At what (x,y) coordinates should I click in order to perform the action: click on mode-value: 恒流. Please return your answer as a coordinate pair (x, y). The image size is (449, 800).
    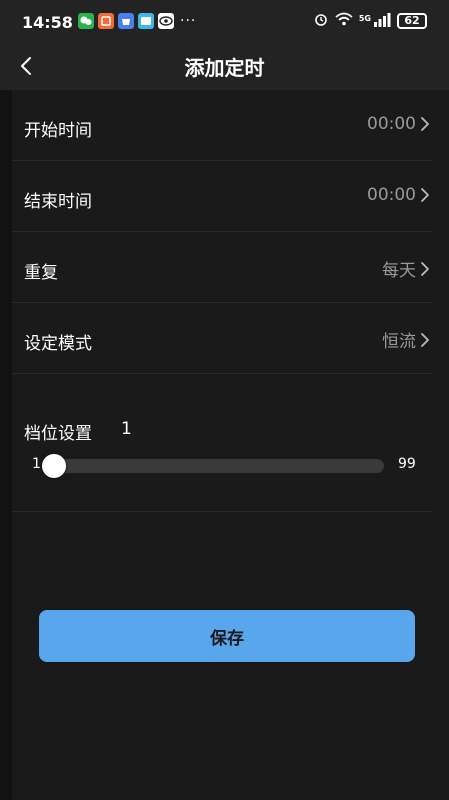
    Looking at the image, I should click on (399, 342).